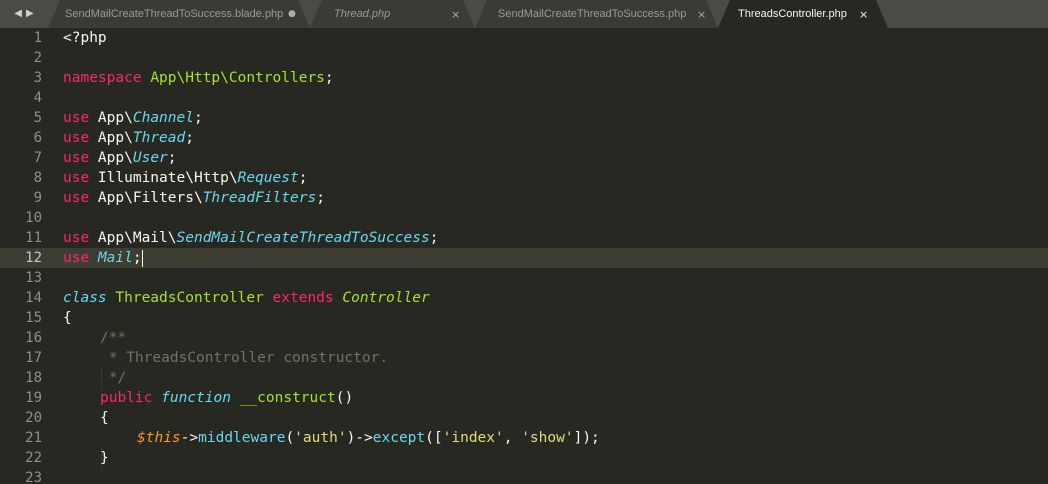 This screenshot has height=484, width=1048. What do you see at coordinates (37, 178) in the screenshot?
I see `line-number: 8` at bounding box center [37, 178].